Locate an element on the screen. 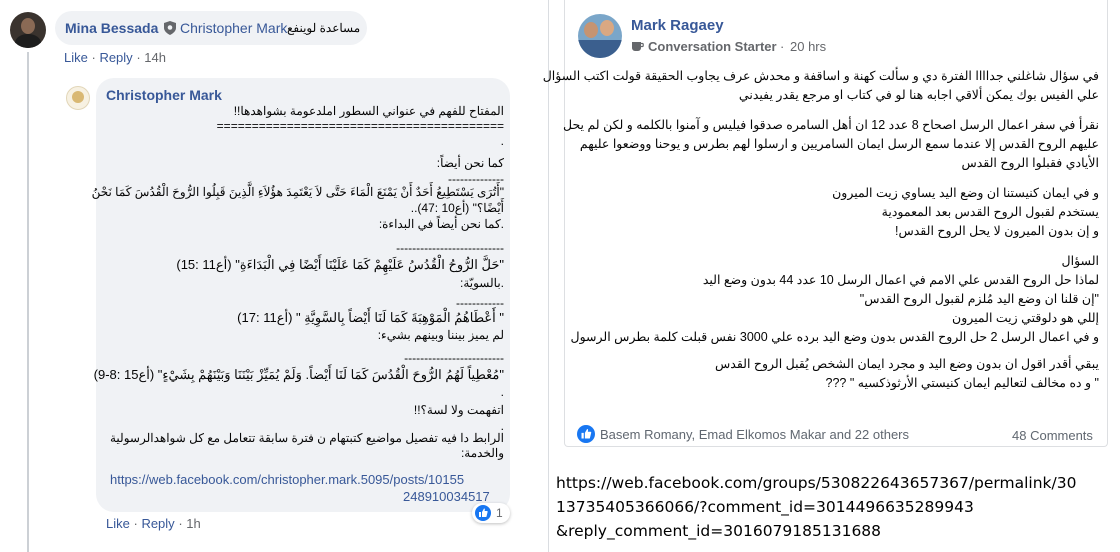 Image resolution: width=1120 pixels, height=552 pixels. reply-line: اتفهمت ولا لسة؟!! is located at coordinates (458, 410).